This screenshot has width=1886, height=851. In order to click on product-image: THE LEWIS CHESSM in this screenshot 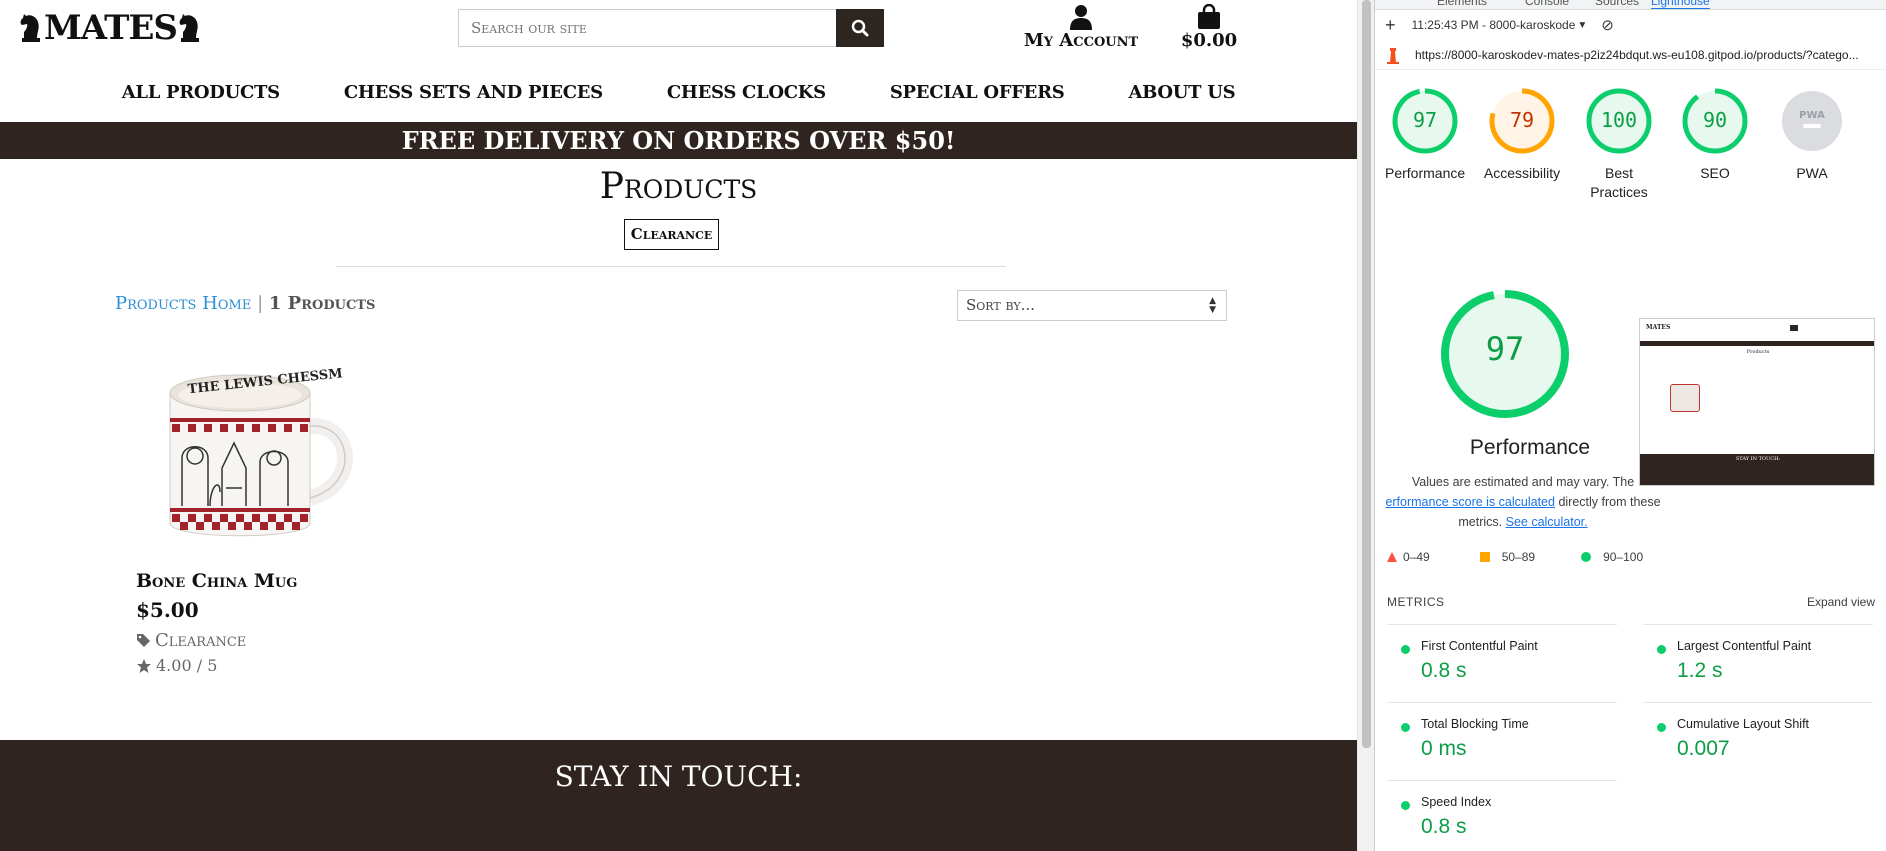, I will do `click(260, 453)`.